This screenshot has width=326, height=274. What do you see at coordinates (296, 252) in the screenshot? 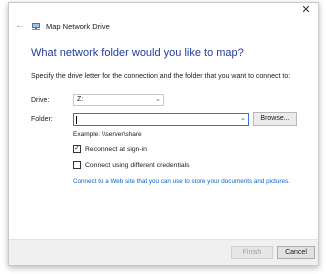
I see `cancel-button: Cancel` at bounding box center [296, 252].